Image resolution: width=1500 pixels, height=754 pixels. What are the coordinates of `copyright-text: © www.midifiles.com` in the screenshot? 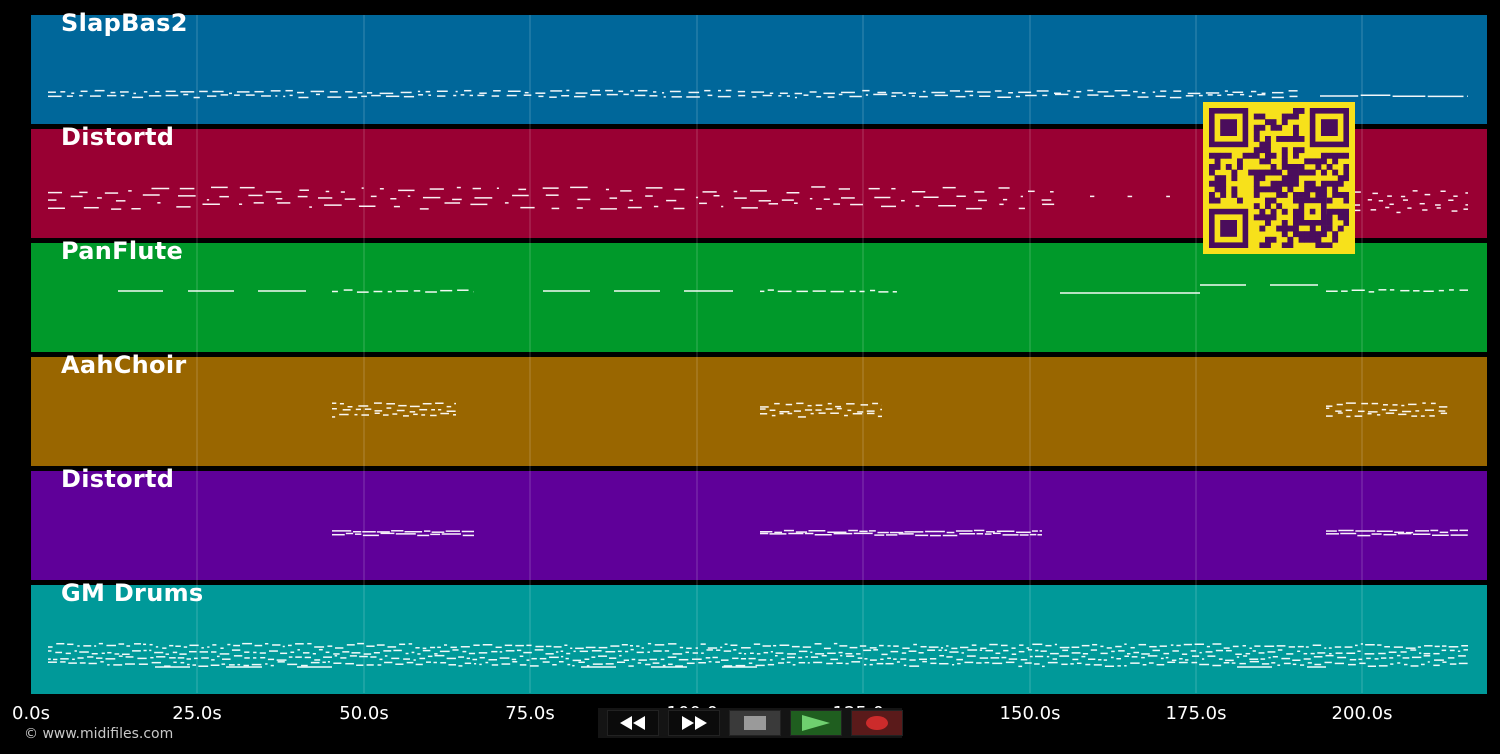 It's located at (99, 734).